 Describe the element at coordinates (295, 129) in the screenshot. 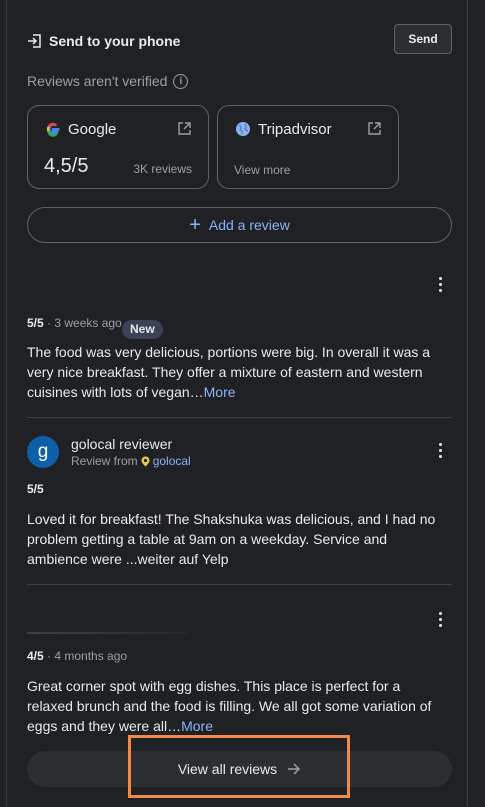

I see `tripadvisor-source-name: Tripadvisor` at that location.